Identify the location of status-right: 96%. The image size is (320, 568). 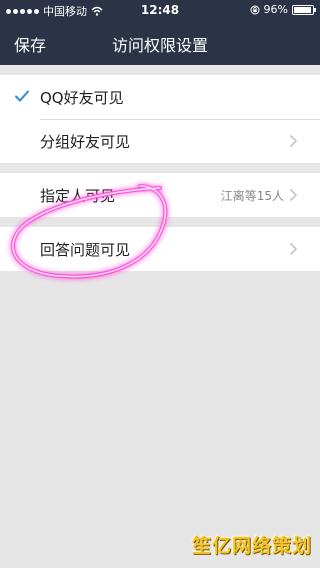
(283, 9).